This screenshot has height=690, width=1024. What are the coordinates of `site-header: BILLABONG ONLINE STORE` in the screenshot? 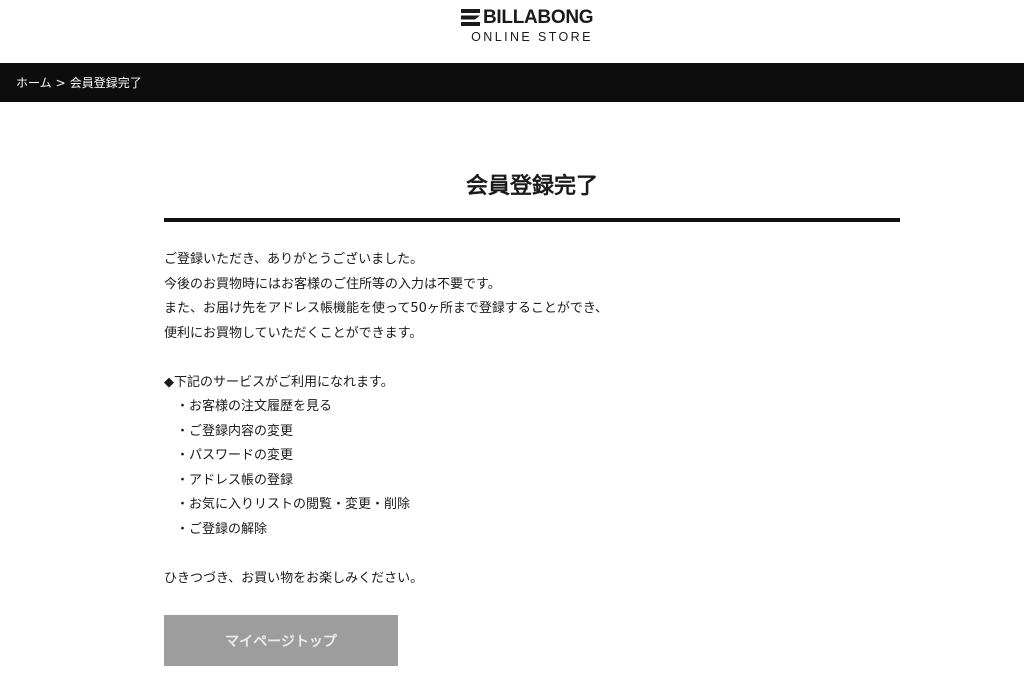 It's located at (512, 31).